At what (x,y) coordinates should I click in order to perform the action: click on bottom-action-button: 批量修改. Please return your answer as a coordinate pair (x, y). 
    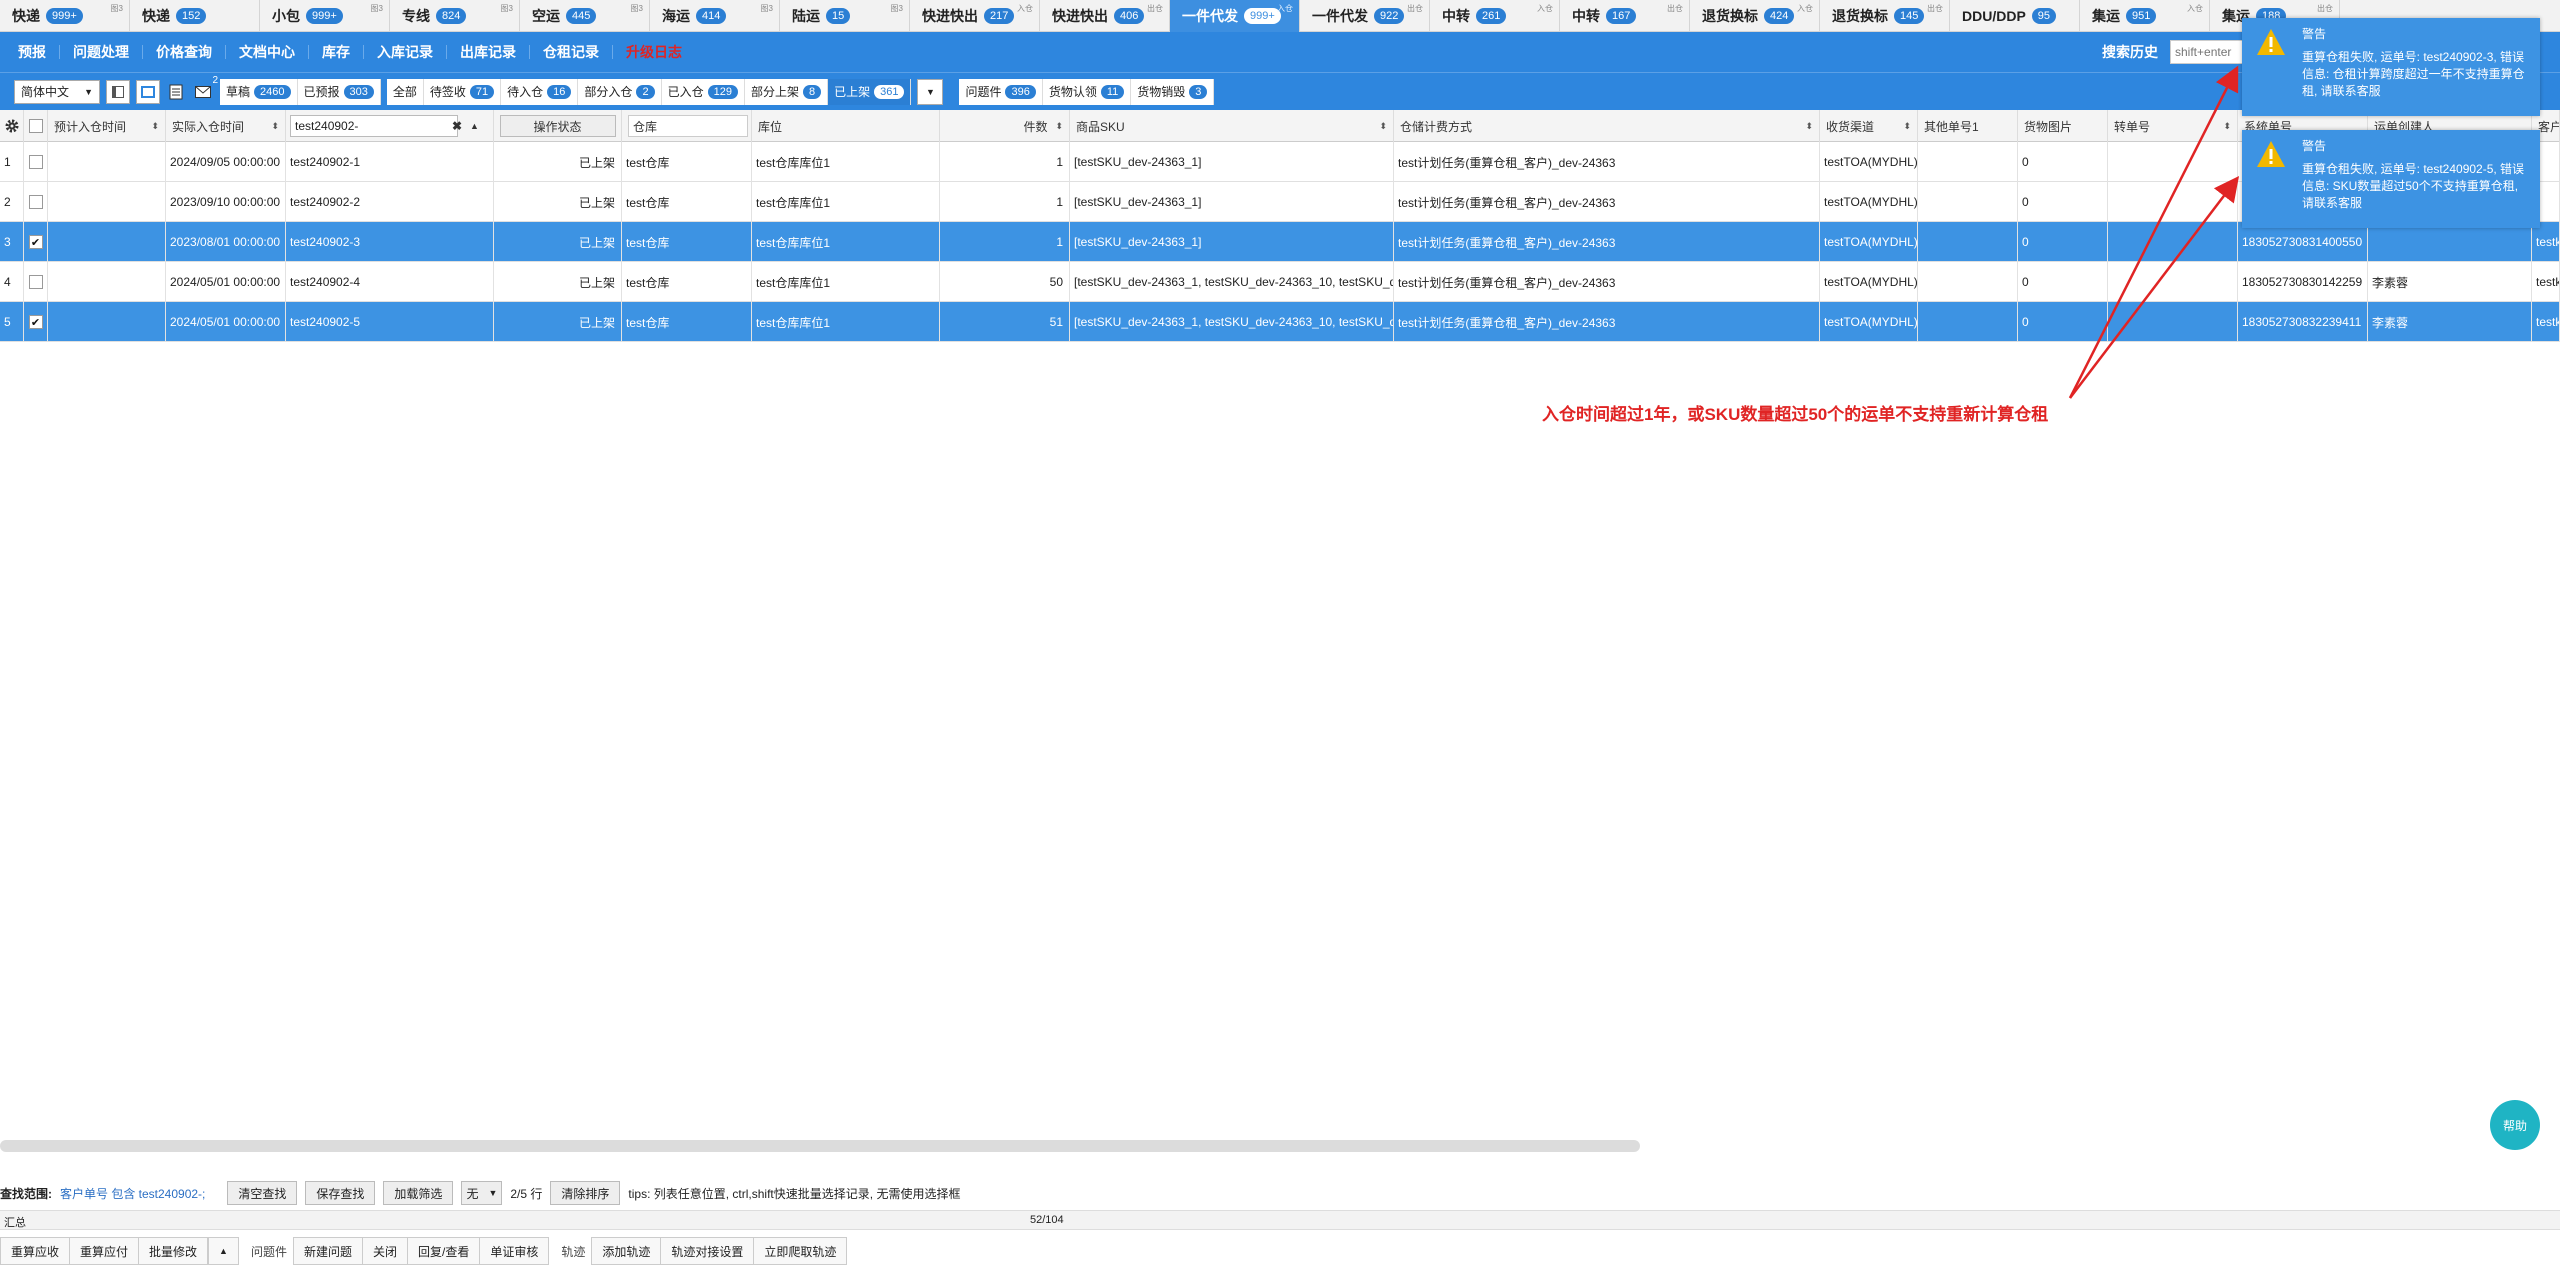
    Looking at the image, I should click on (173, 1251).